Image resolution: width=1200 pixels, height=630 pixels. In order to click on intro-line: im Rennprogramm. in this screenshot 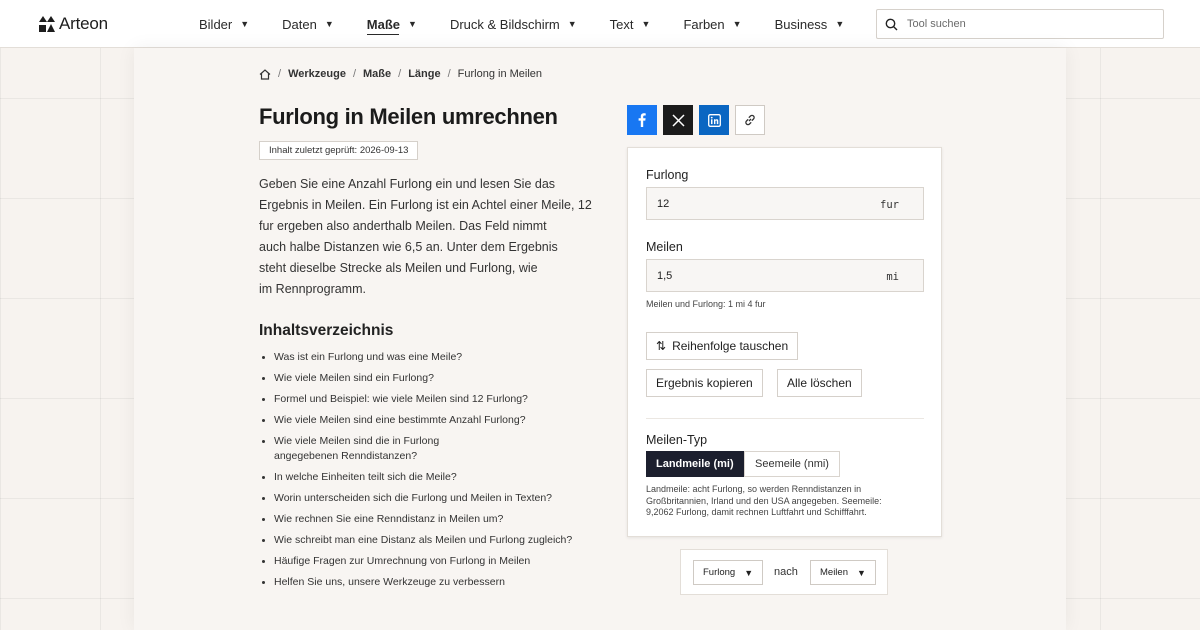, I will do `click(312, 289)`.